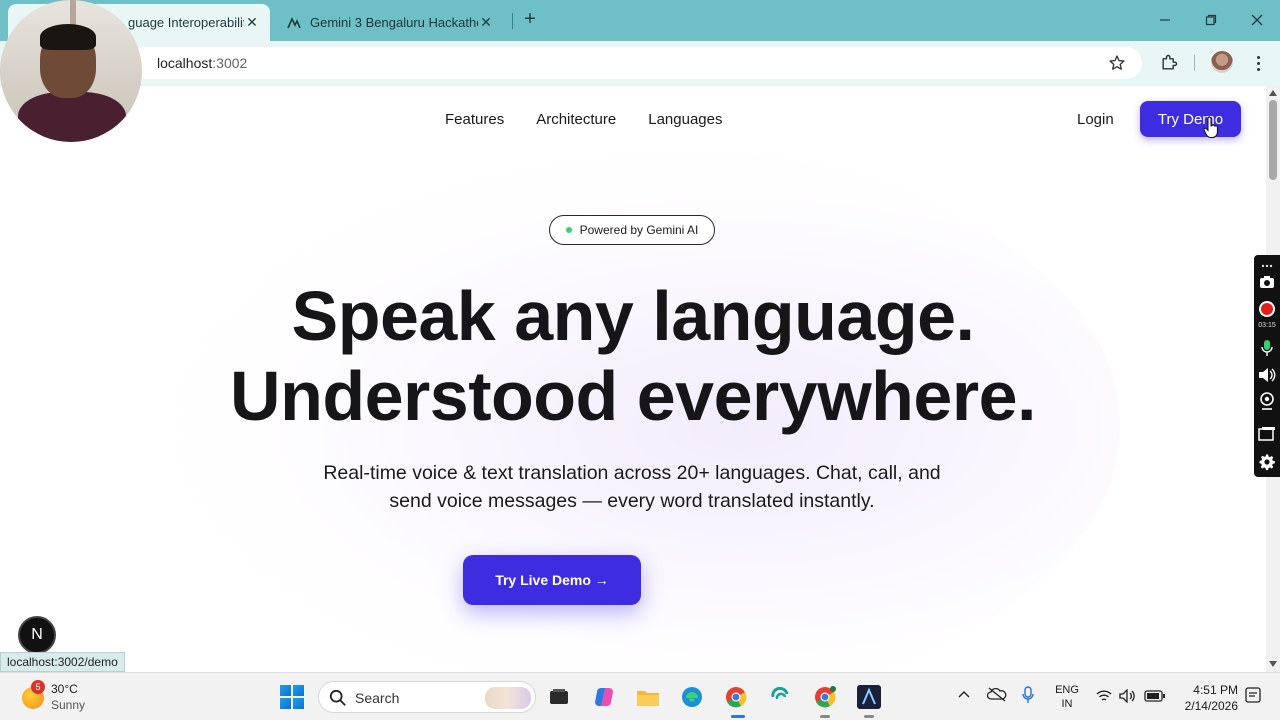  I want to click on taskbar-search: Search, so click(427, 697).